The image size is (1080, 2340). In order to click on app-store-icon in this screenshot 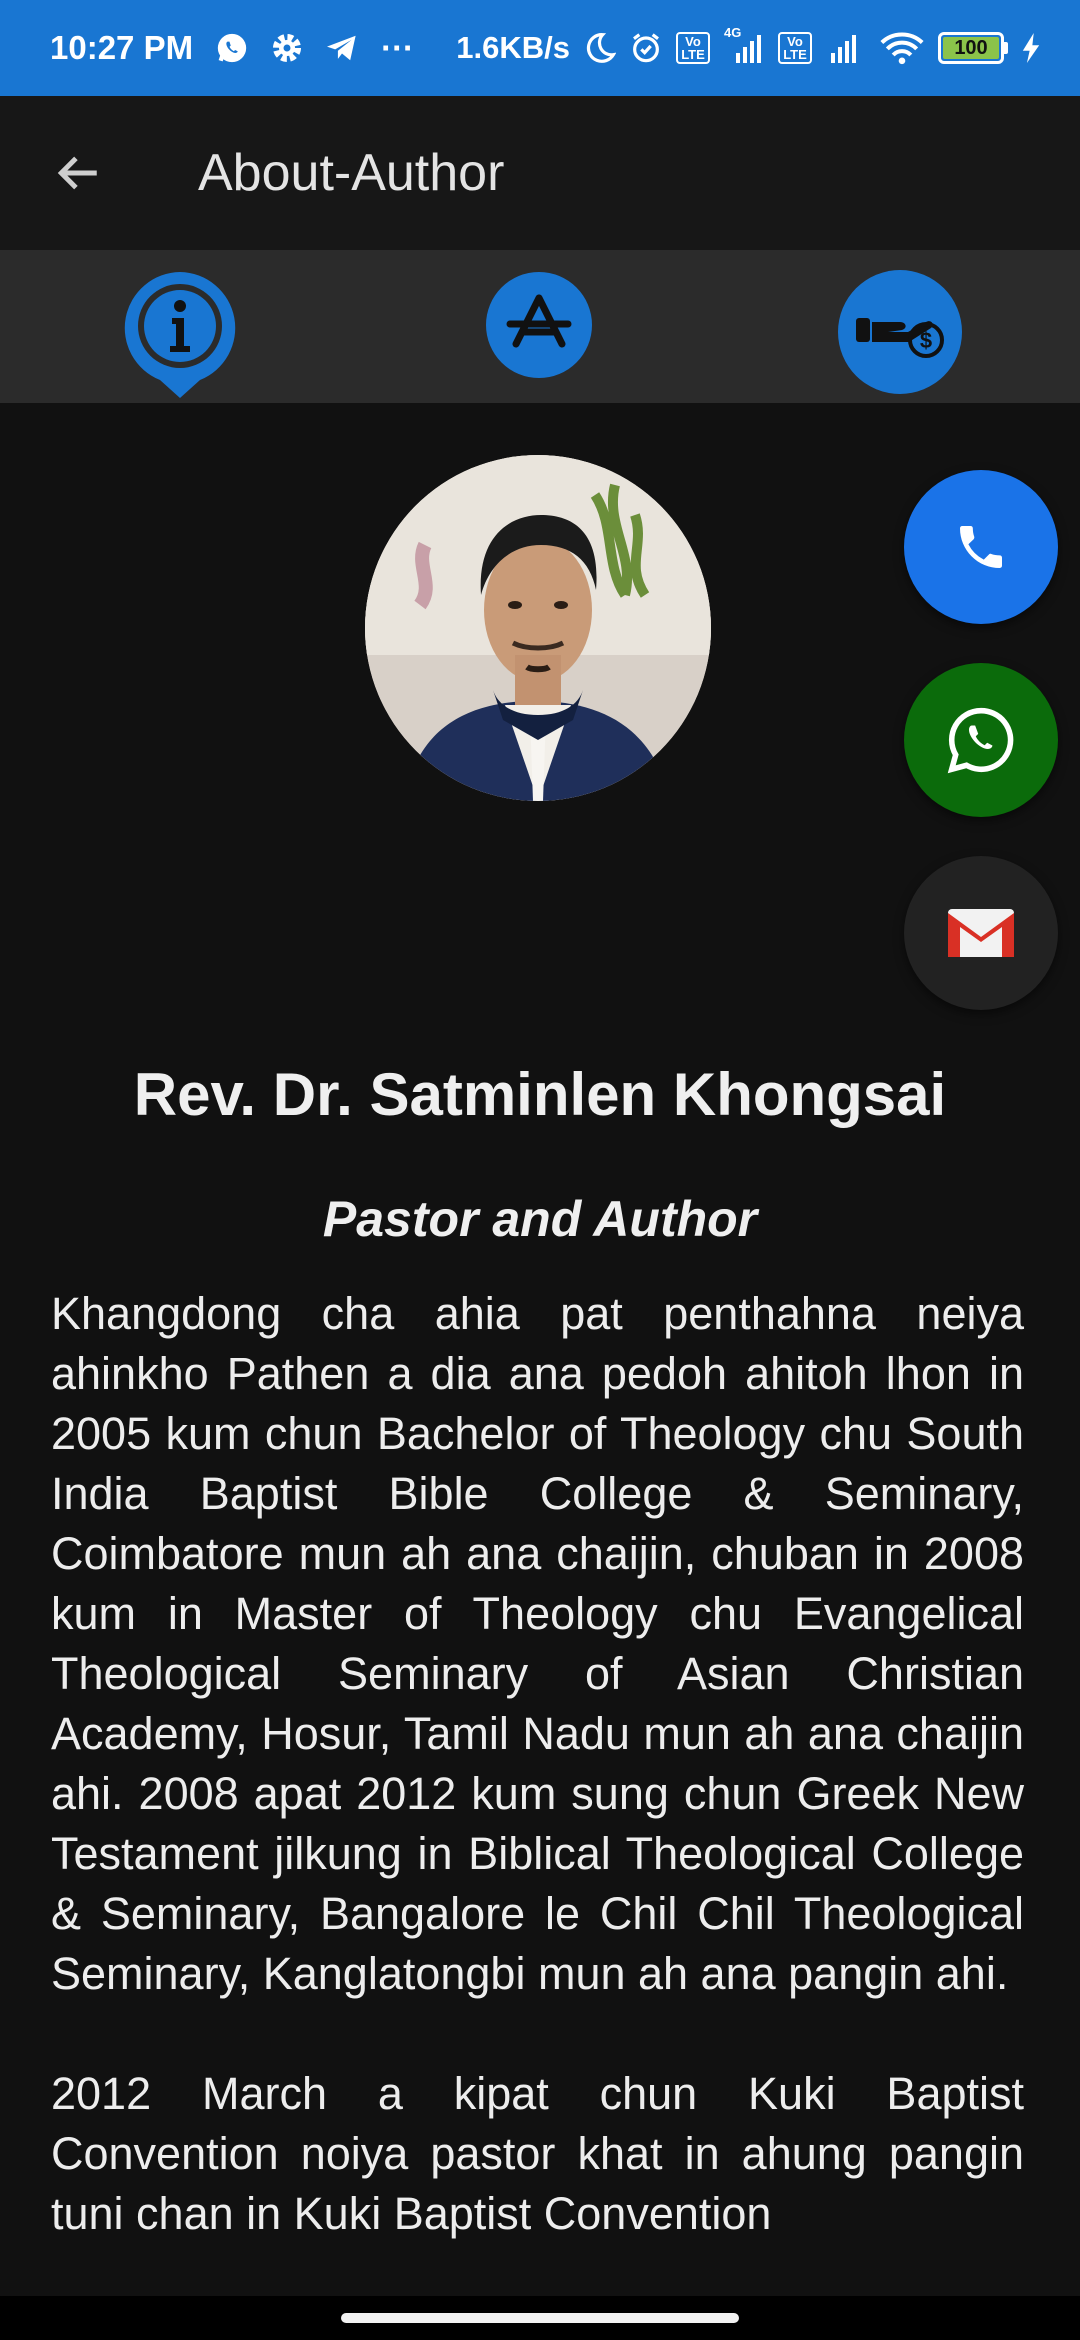, I will do `click(539, 325)`.